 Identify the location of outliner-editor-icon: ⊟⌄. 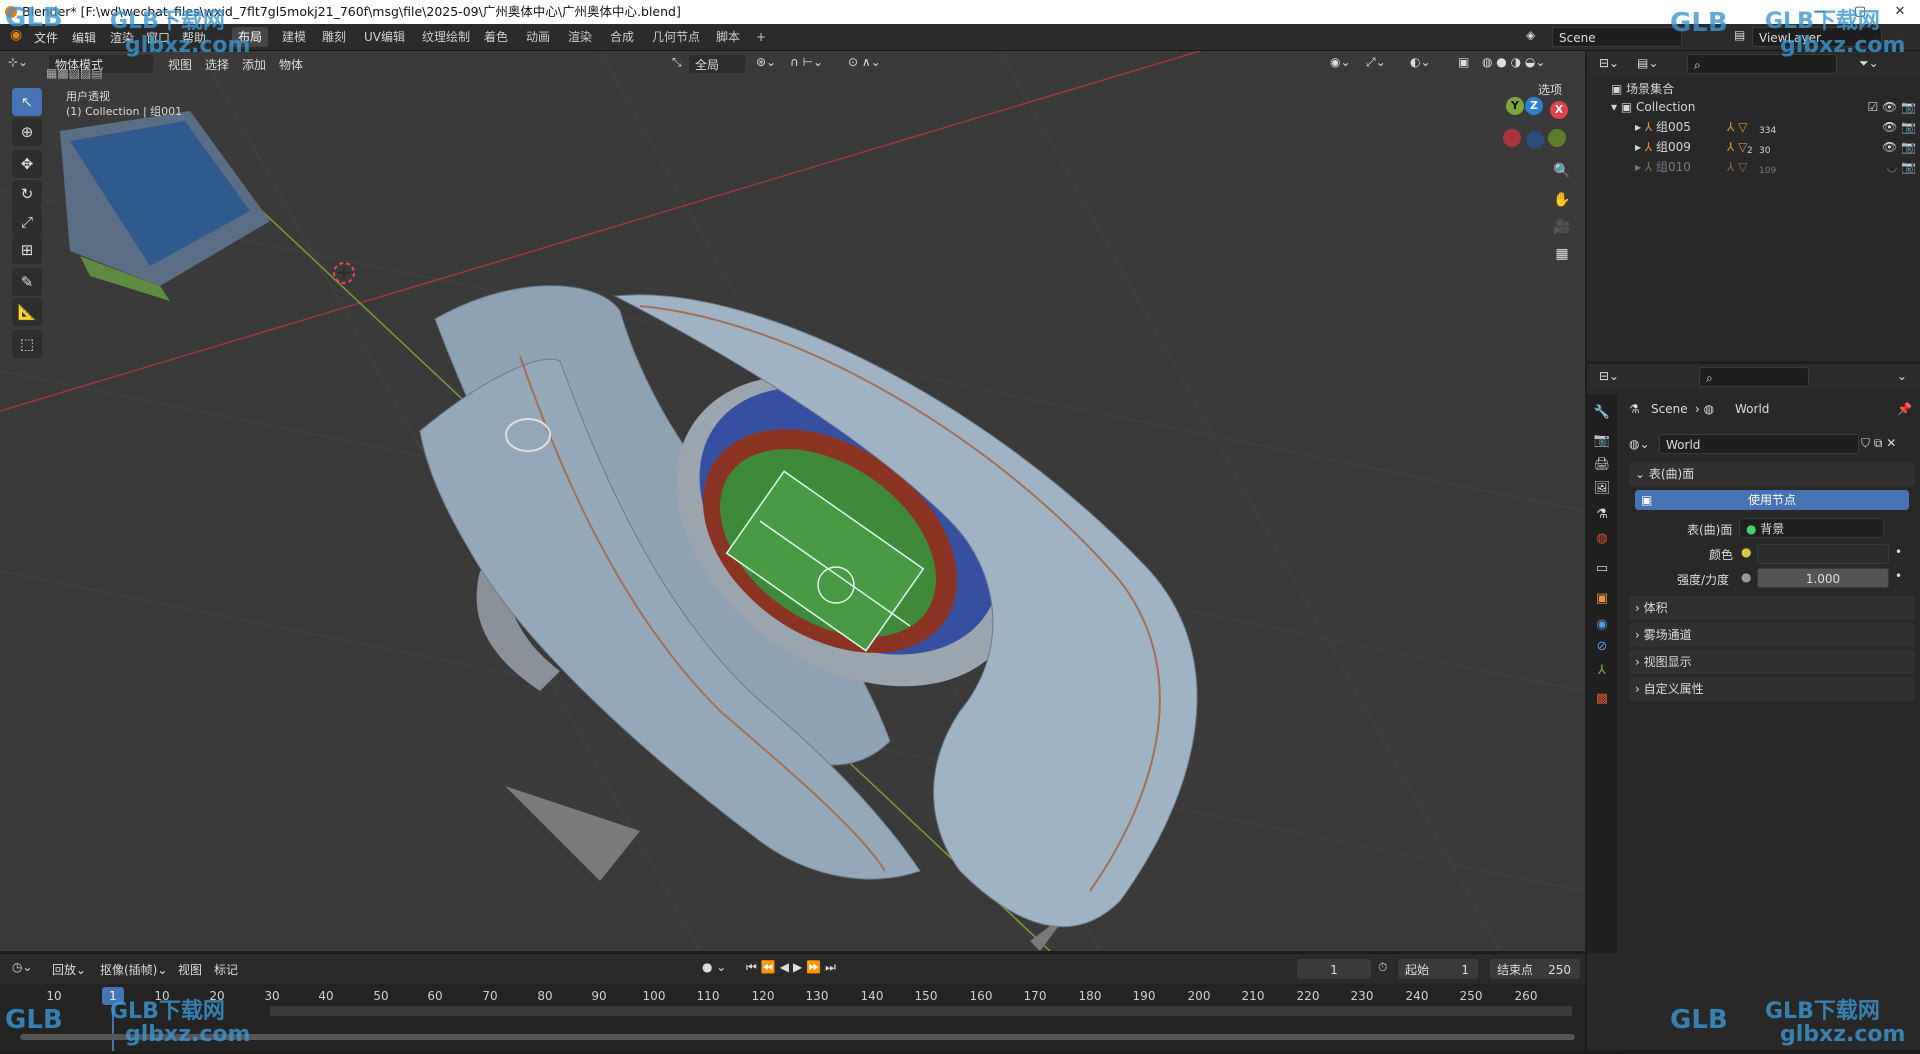
(1609, 63).